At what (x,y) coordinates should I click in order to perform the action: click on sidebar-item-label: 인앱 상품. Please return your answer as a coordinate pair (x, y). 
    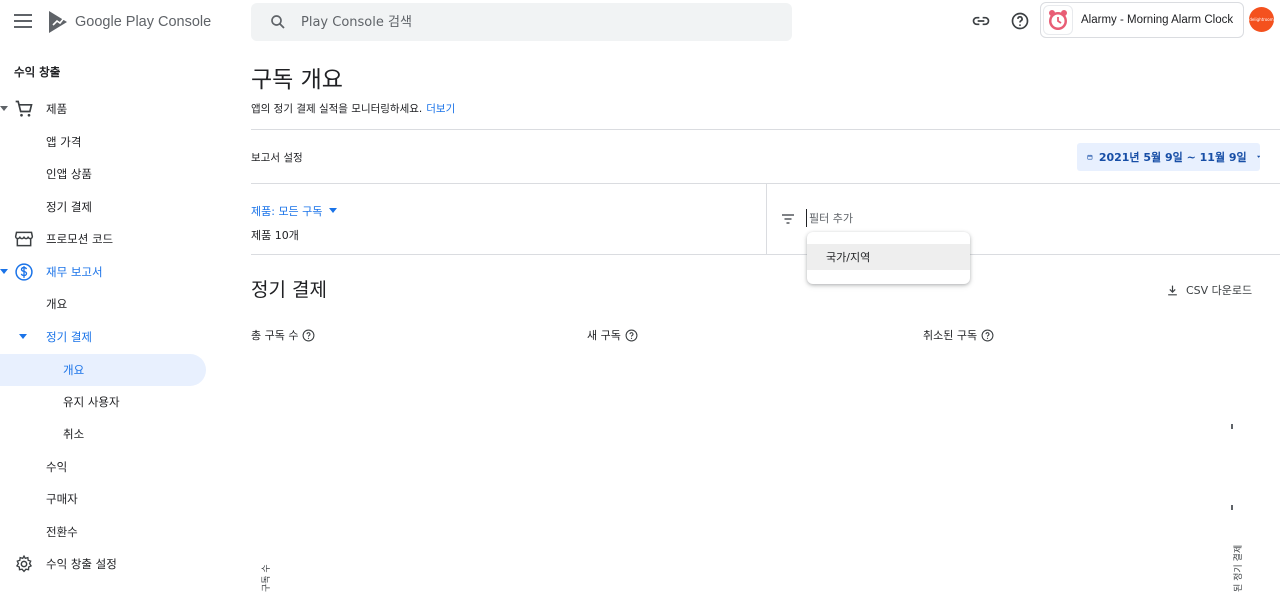
    Looking at the image, I should click on (69, 174).